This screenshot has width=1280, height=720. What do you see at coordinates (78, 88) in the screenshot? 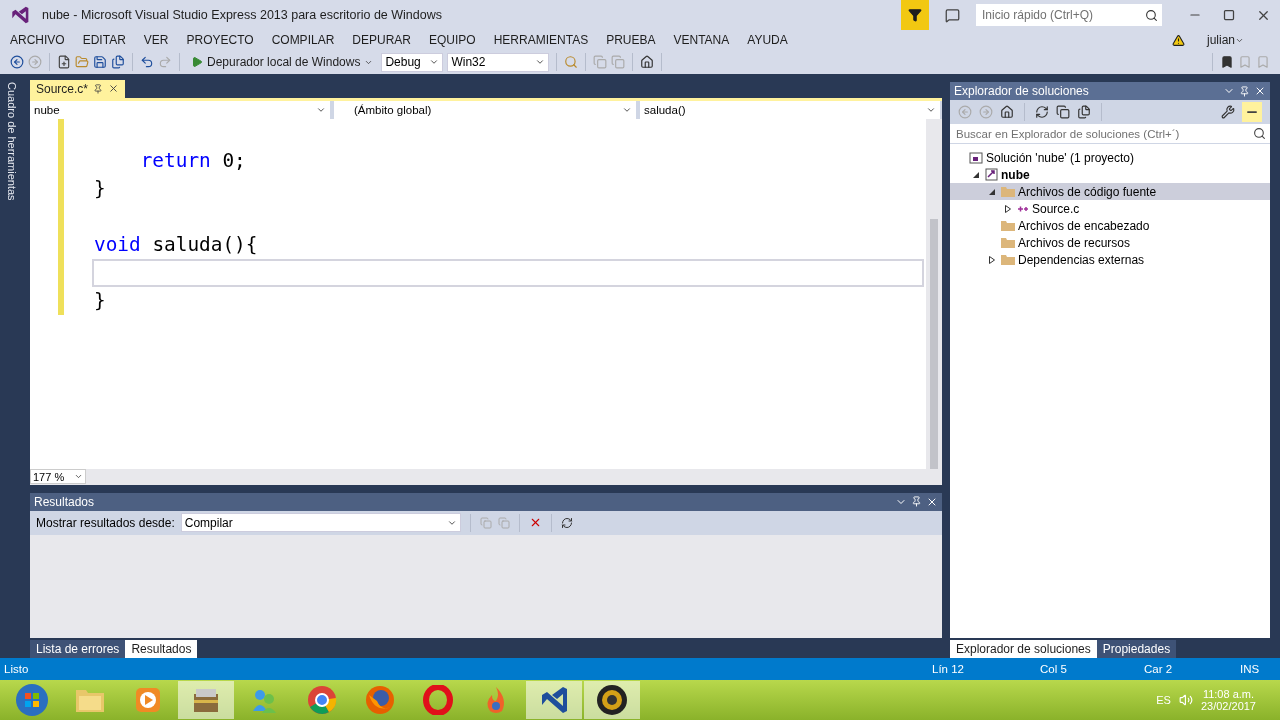
I see `document-tab: Source.c*` at bounding box center [78, 88].